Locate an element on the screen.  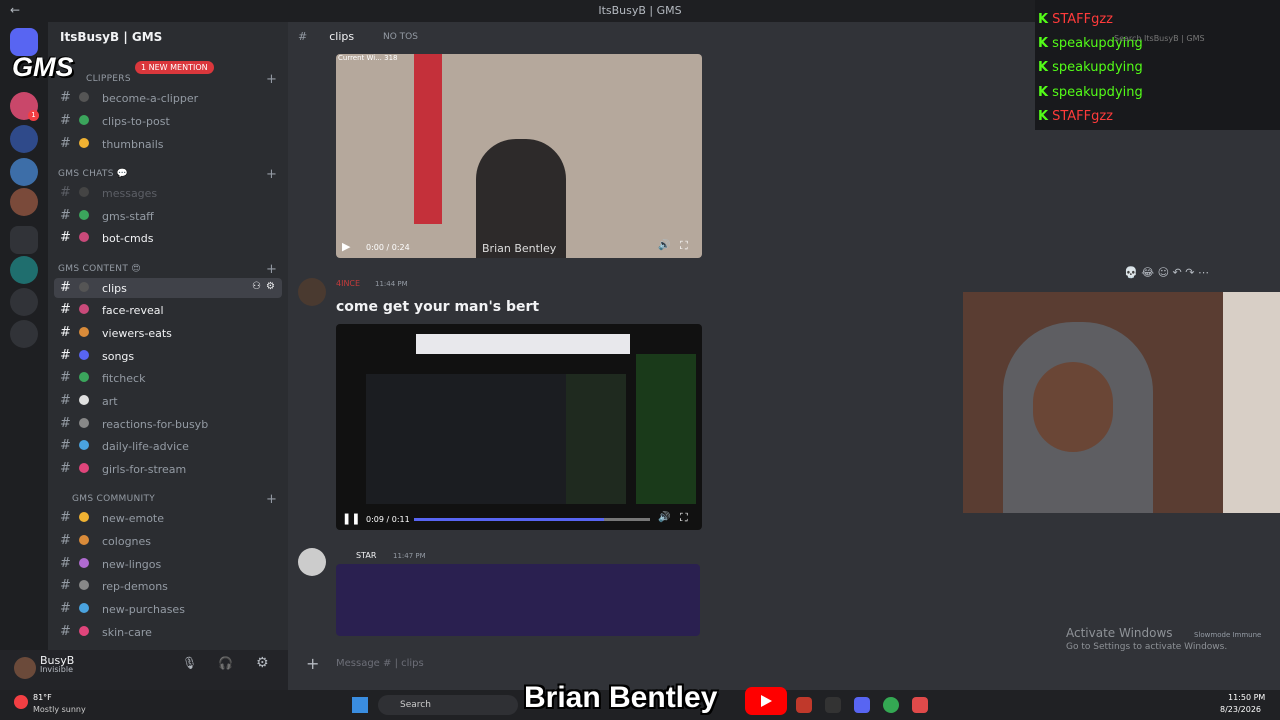
add-reaction-icon: ☺ is located at coordinates (1163, 272).